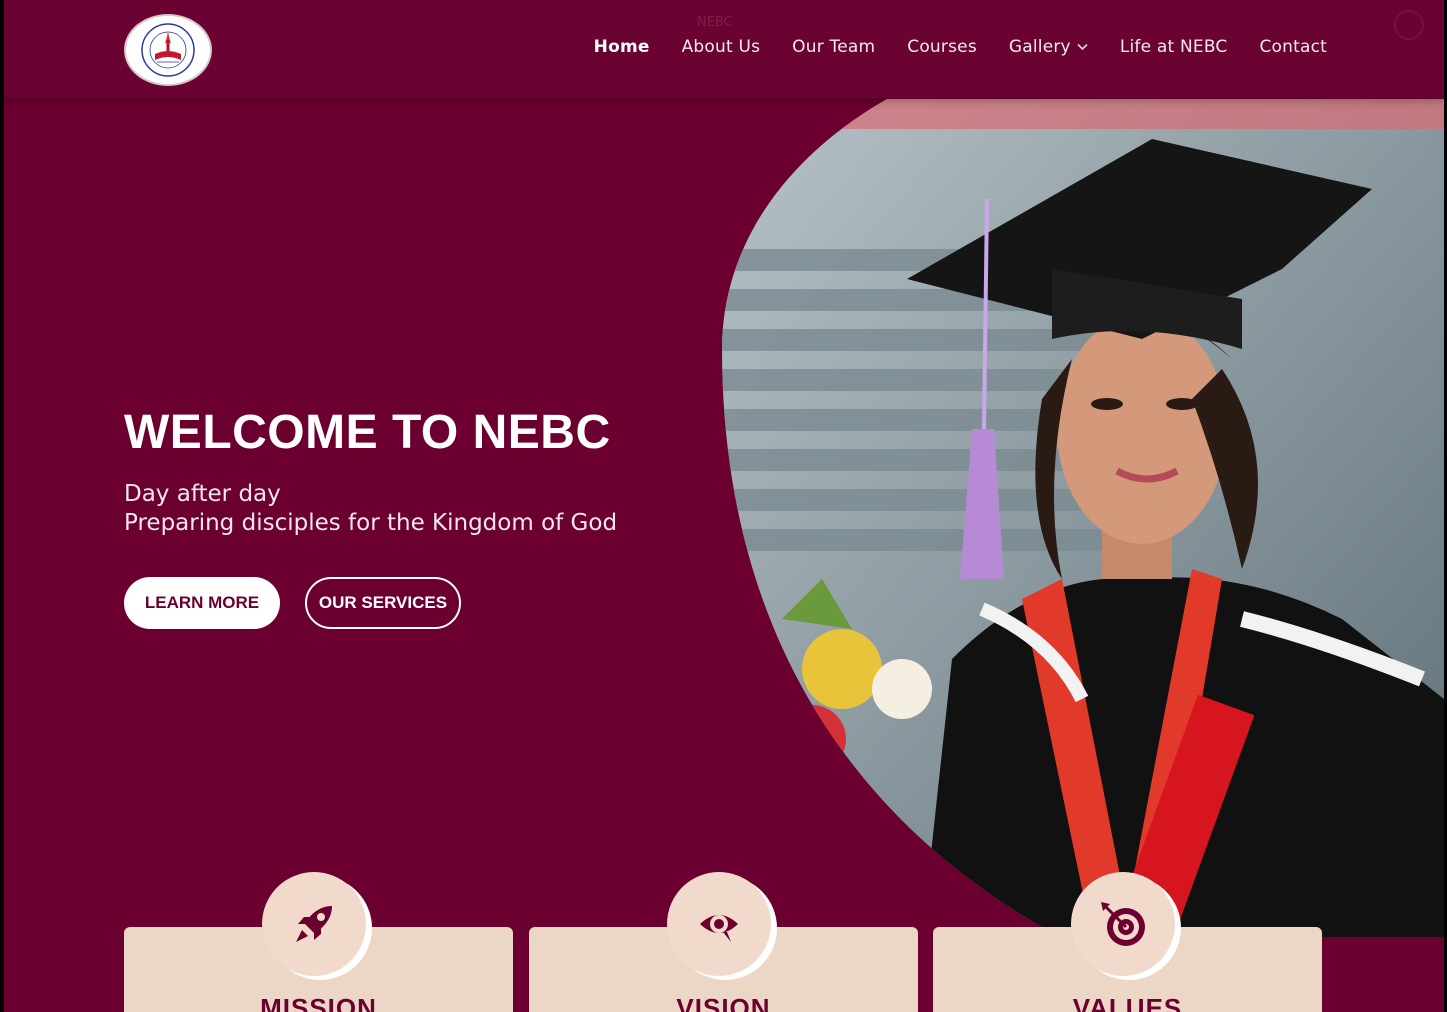 The image size is (1447, 1012). I want to click on nav-life-at-nebc: Life at NEBC, so click(1174, 47).